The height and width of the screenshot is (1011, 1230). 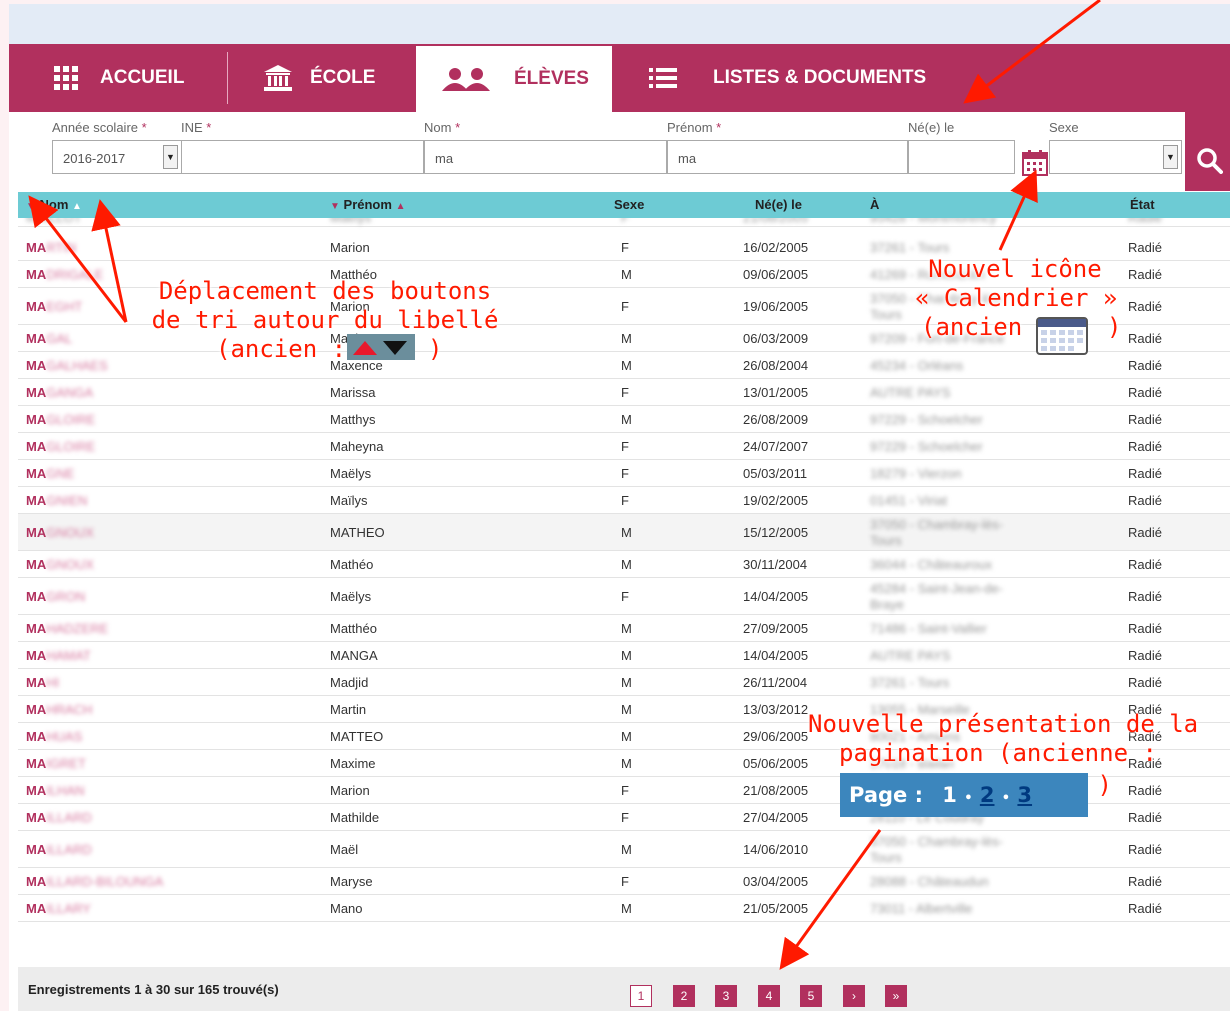 I want to click on cell-nom: MAGAL, so click(x=49, y=338).